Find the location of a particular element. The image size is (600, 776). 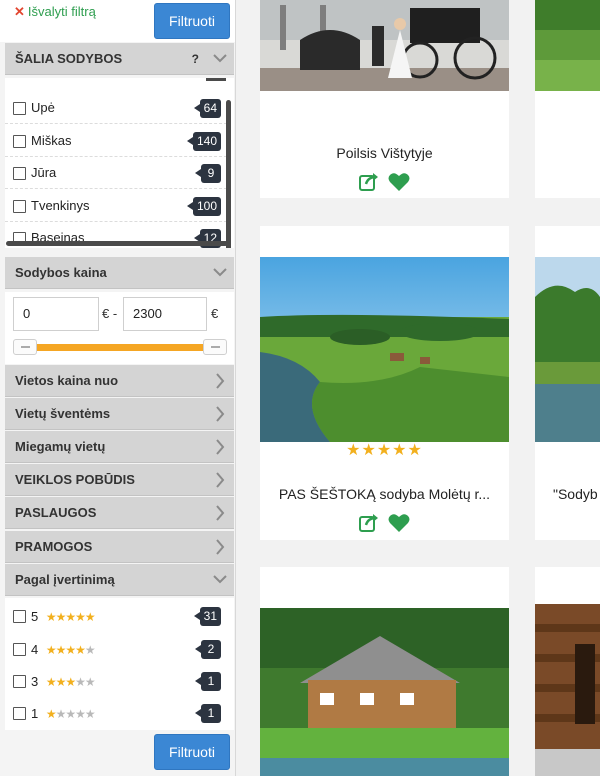

section-title: Vietos kaina nuo is located at coordinates (67, 380).